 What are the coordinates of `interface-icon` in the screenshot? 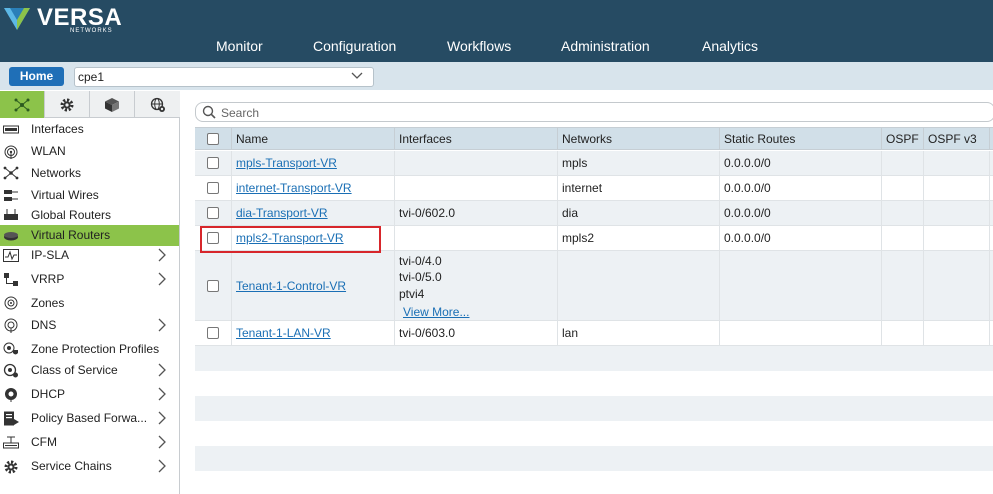 It's located at (11, 129).